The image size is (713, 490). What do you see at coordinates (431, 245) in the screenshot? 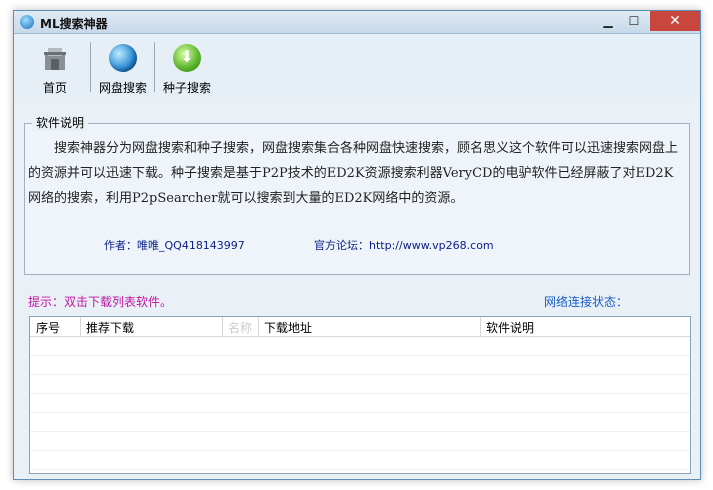
I see `forum-link: http://www.vp268.com` at bounding box center [431, 245].